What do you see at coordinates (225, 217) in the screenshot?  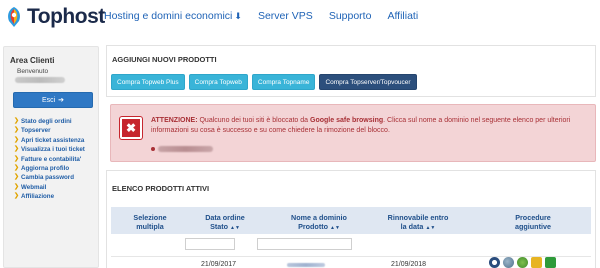 I see `col-data-l1: Data ordine` at bounding box center [225, 217].